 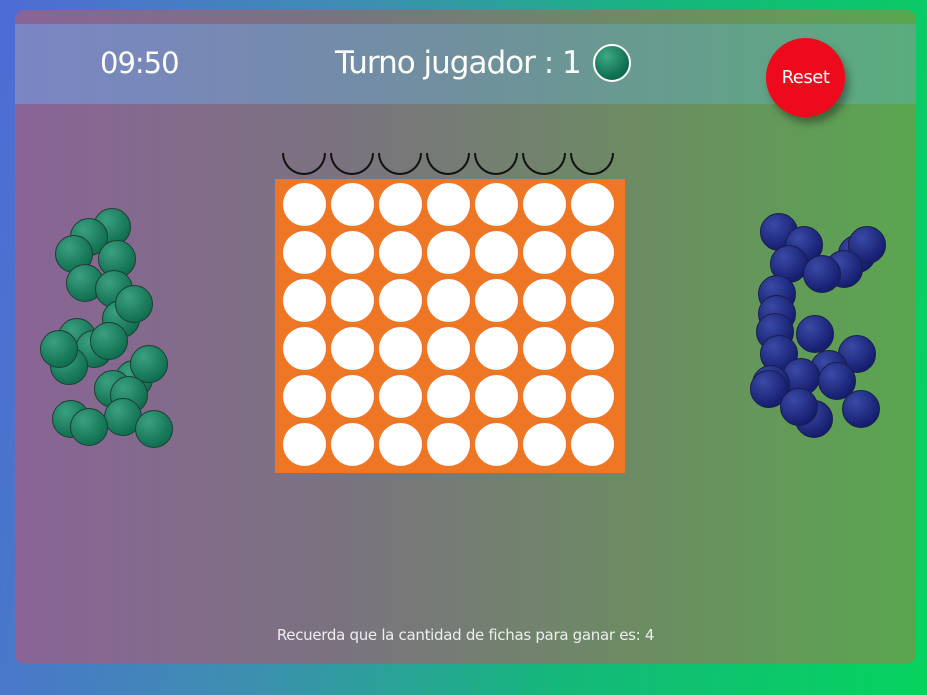 What do you see at coordinates (805, 77) in the screenshot?
I see `reset-button: Reset` at bounding box center [805, 77].